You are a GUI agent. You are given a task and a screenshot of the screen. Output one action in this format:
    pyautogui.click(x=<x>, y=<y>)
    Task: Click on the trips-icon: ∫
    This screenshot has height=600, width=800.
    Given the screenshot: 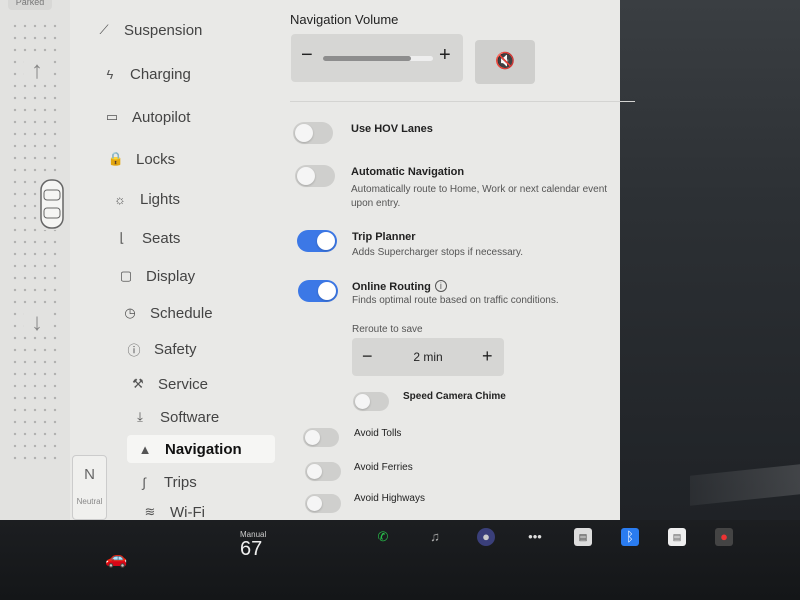 What is the action you would take?
    pyautogui.click(x=144, y=482)
    